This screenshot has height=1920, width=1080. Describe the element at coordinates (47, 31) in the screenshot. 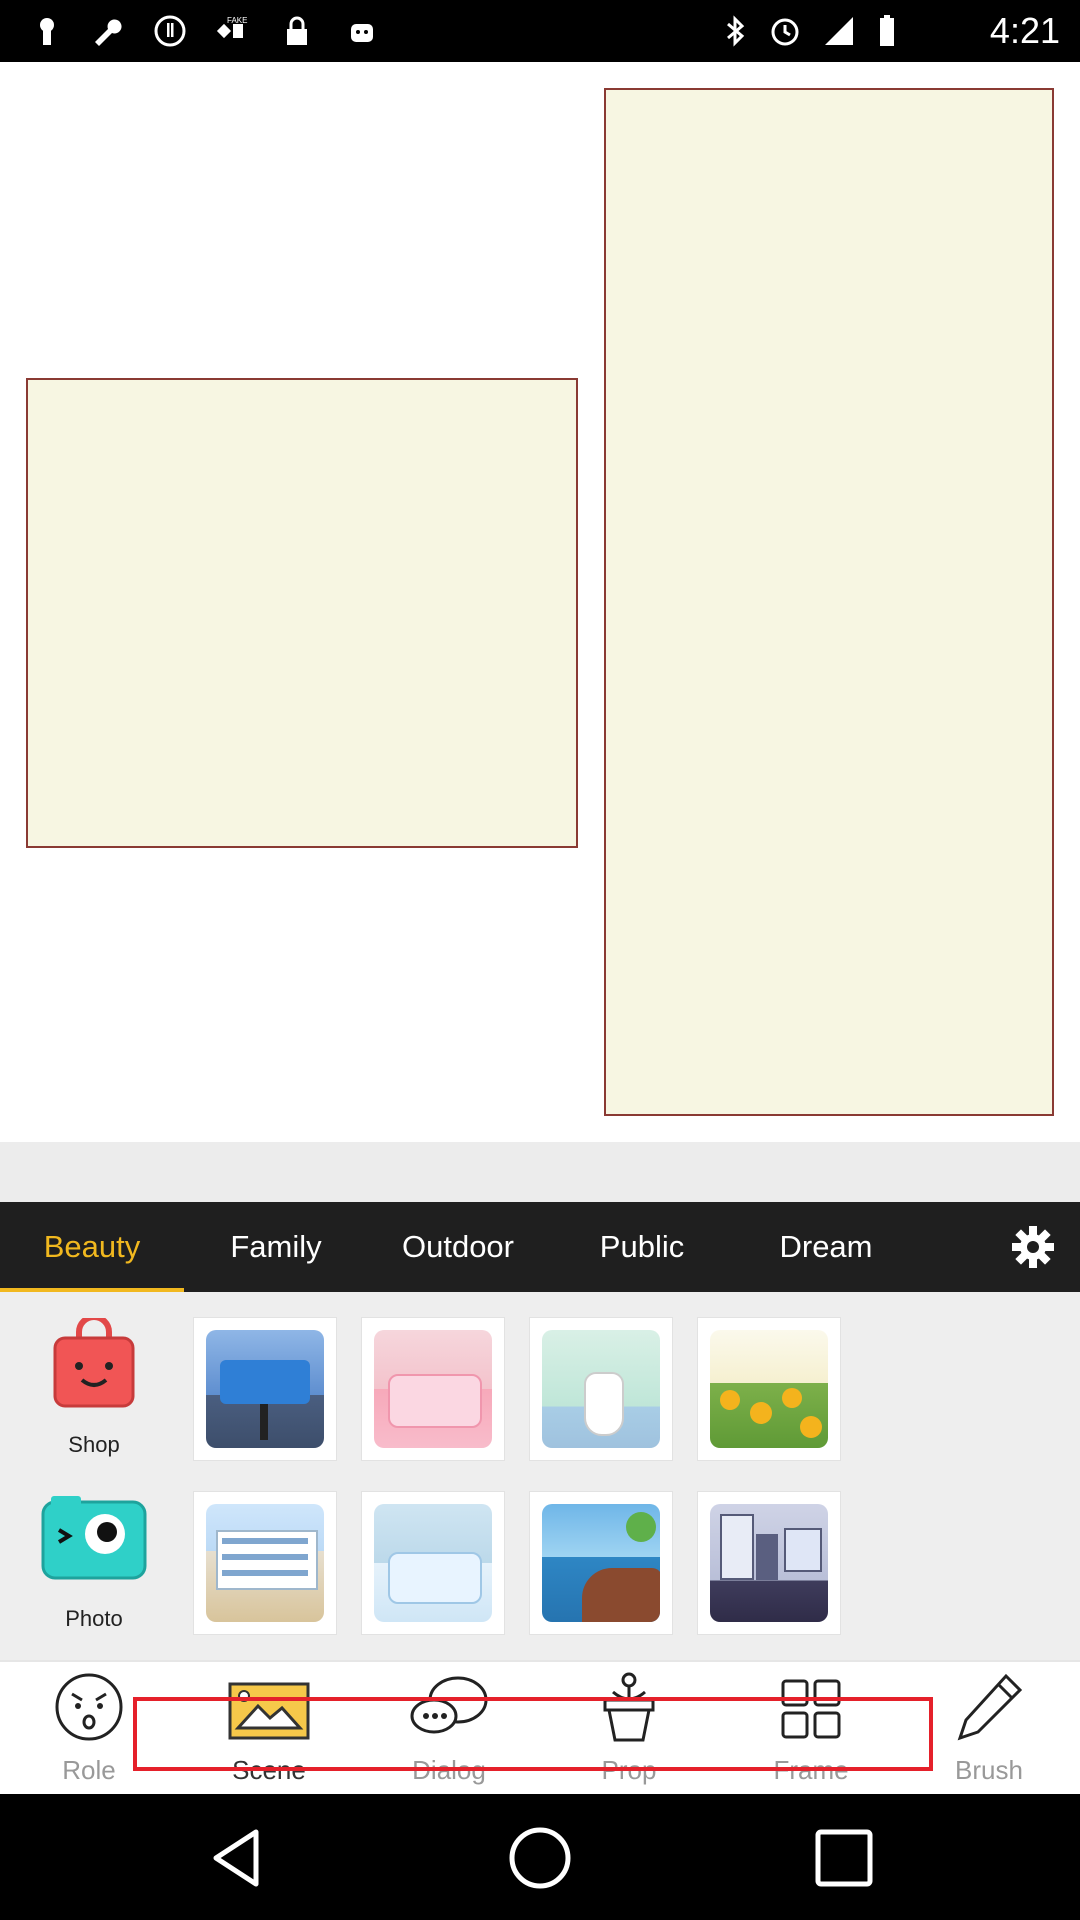

I see `keyhole-icon` at that location.